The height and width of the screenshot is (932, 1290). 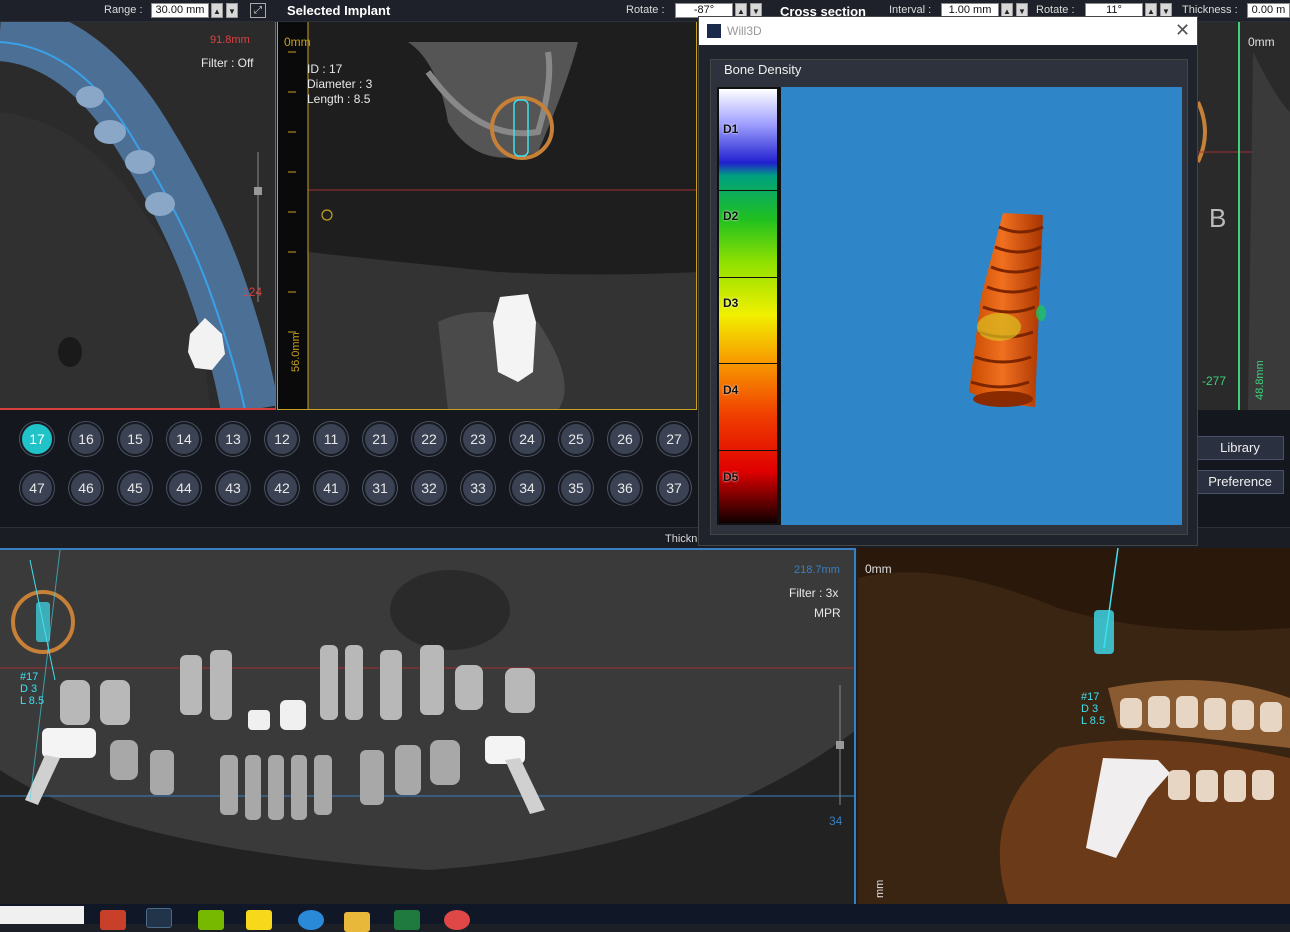 I want to click on dialog-titlebar: Will3D ✕, so click(x=948, y=31).